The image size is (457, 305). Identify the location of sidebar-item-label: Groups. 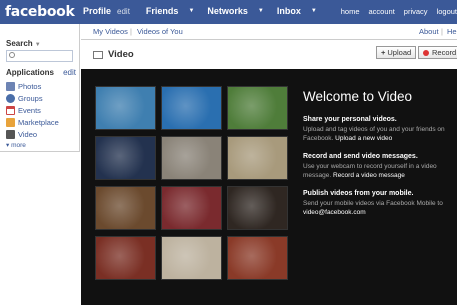
(30, 98).